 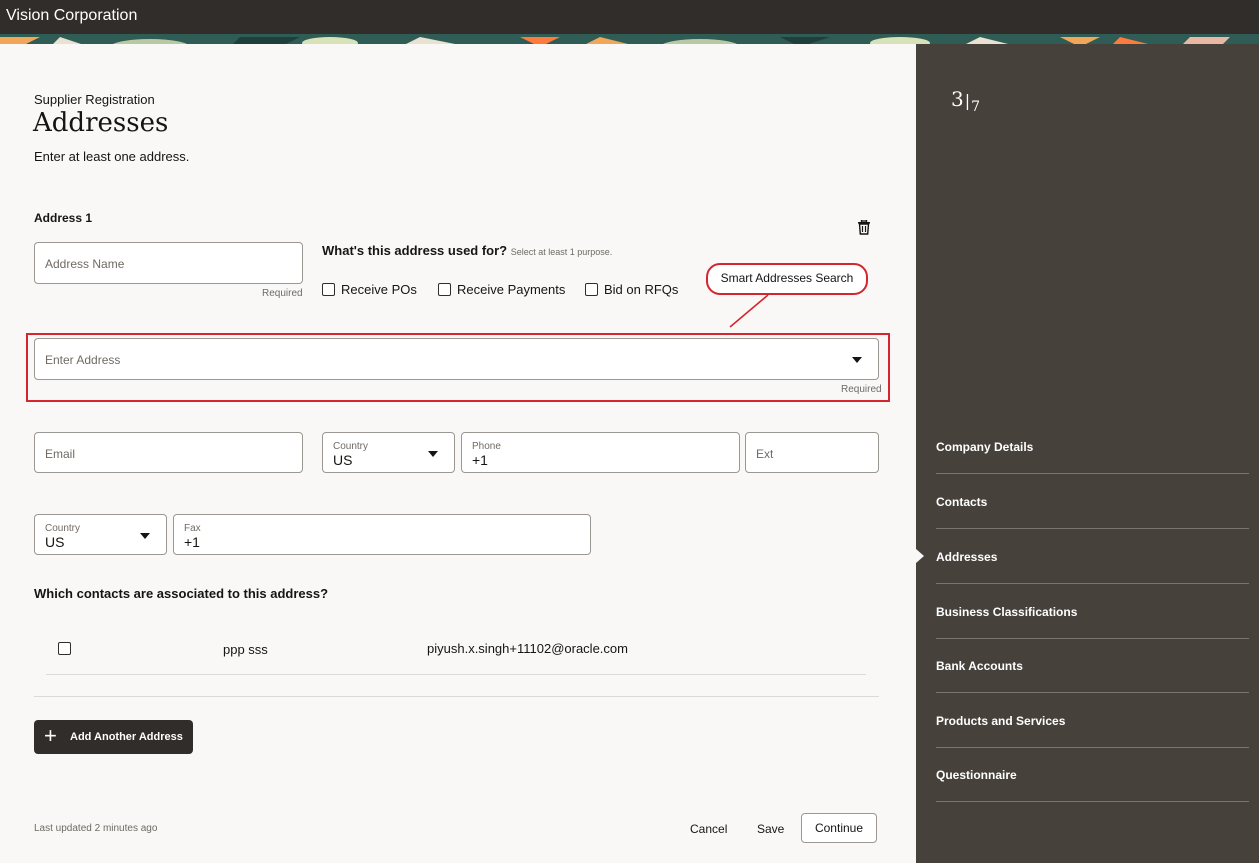 What do you see at coordinates (456, 696) in the screenshot?
I see `section-divider` at bounding box center [456, 696].